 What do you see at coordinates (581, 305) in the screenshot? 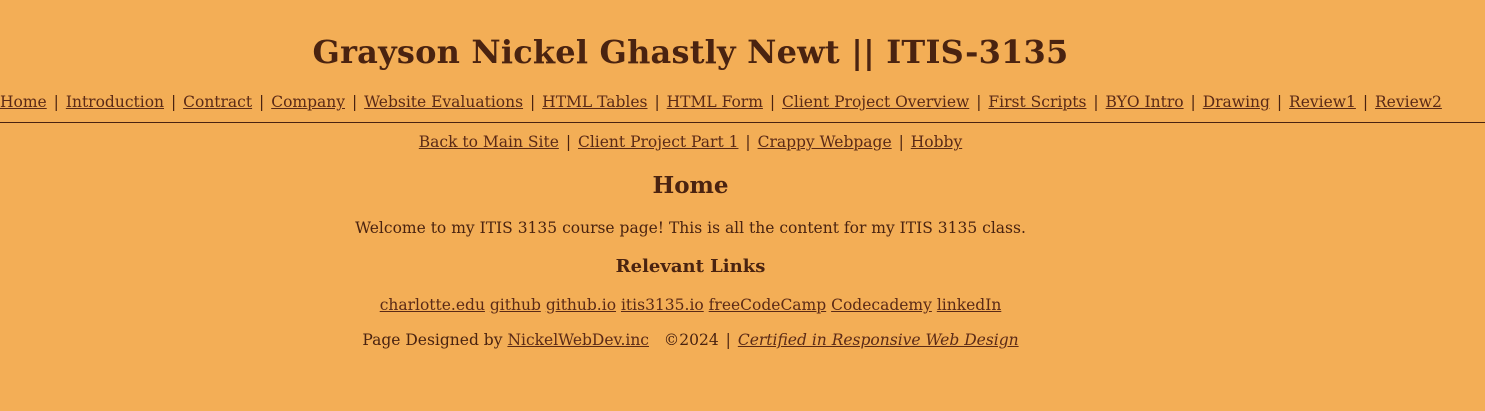
I see `link-github-io: github.io` at bounding box center [581, 305].